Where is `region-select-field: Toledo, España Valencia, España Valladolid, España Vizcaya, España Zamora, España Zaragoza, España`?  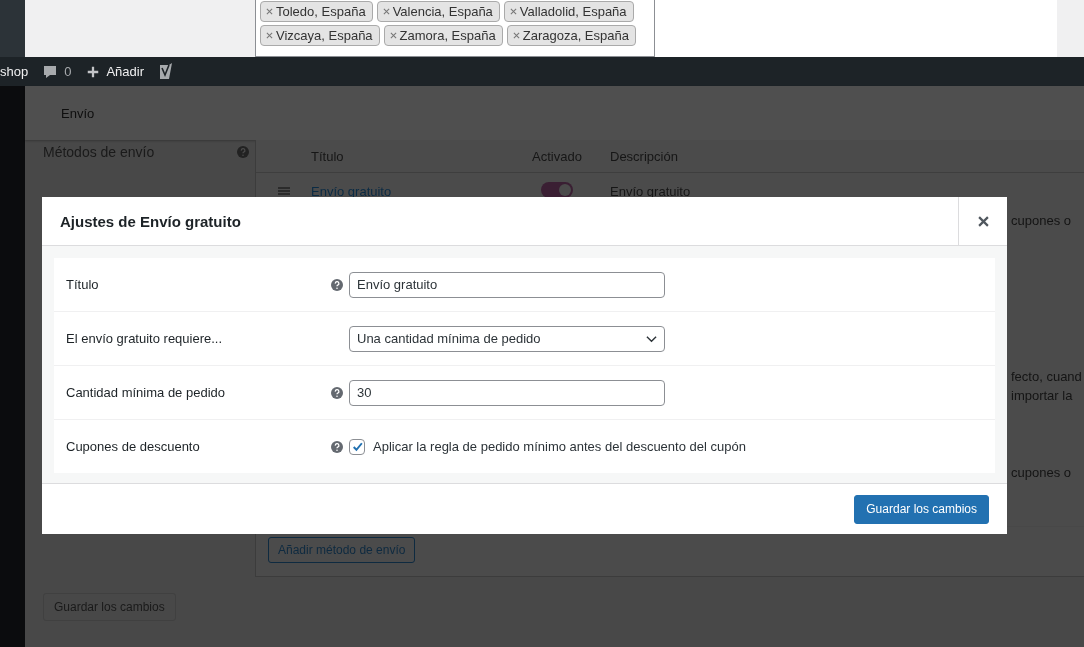
region-select-field: Toledo, España Valencia, España Valladolid, España Vizcaya, España Zamora, España Zaragoza, España is located at coordinates (455, 28).